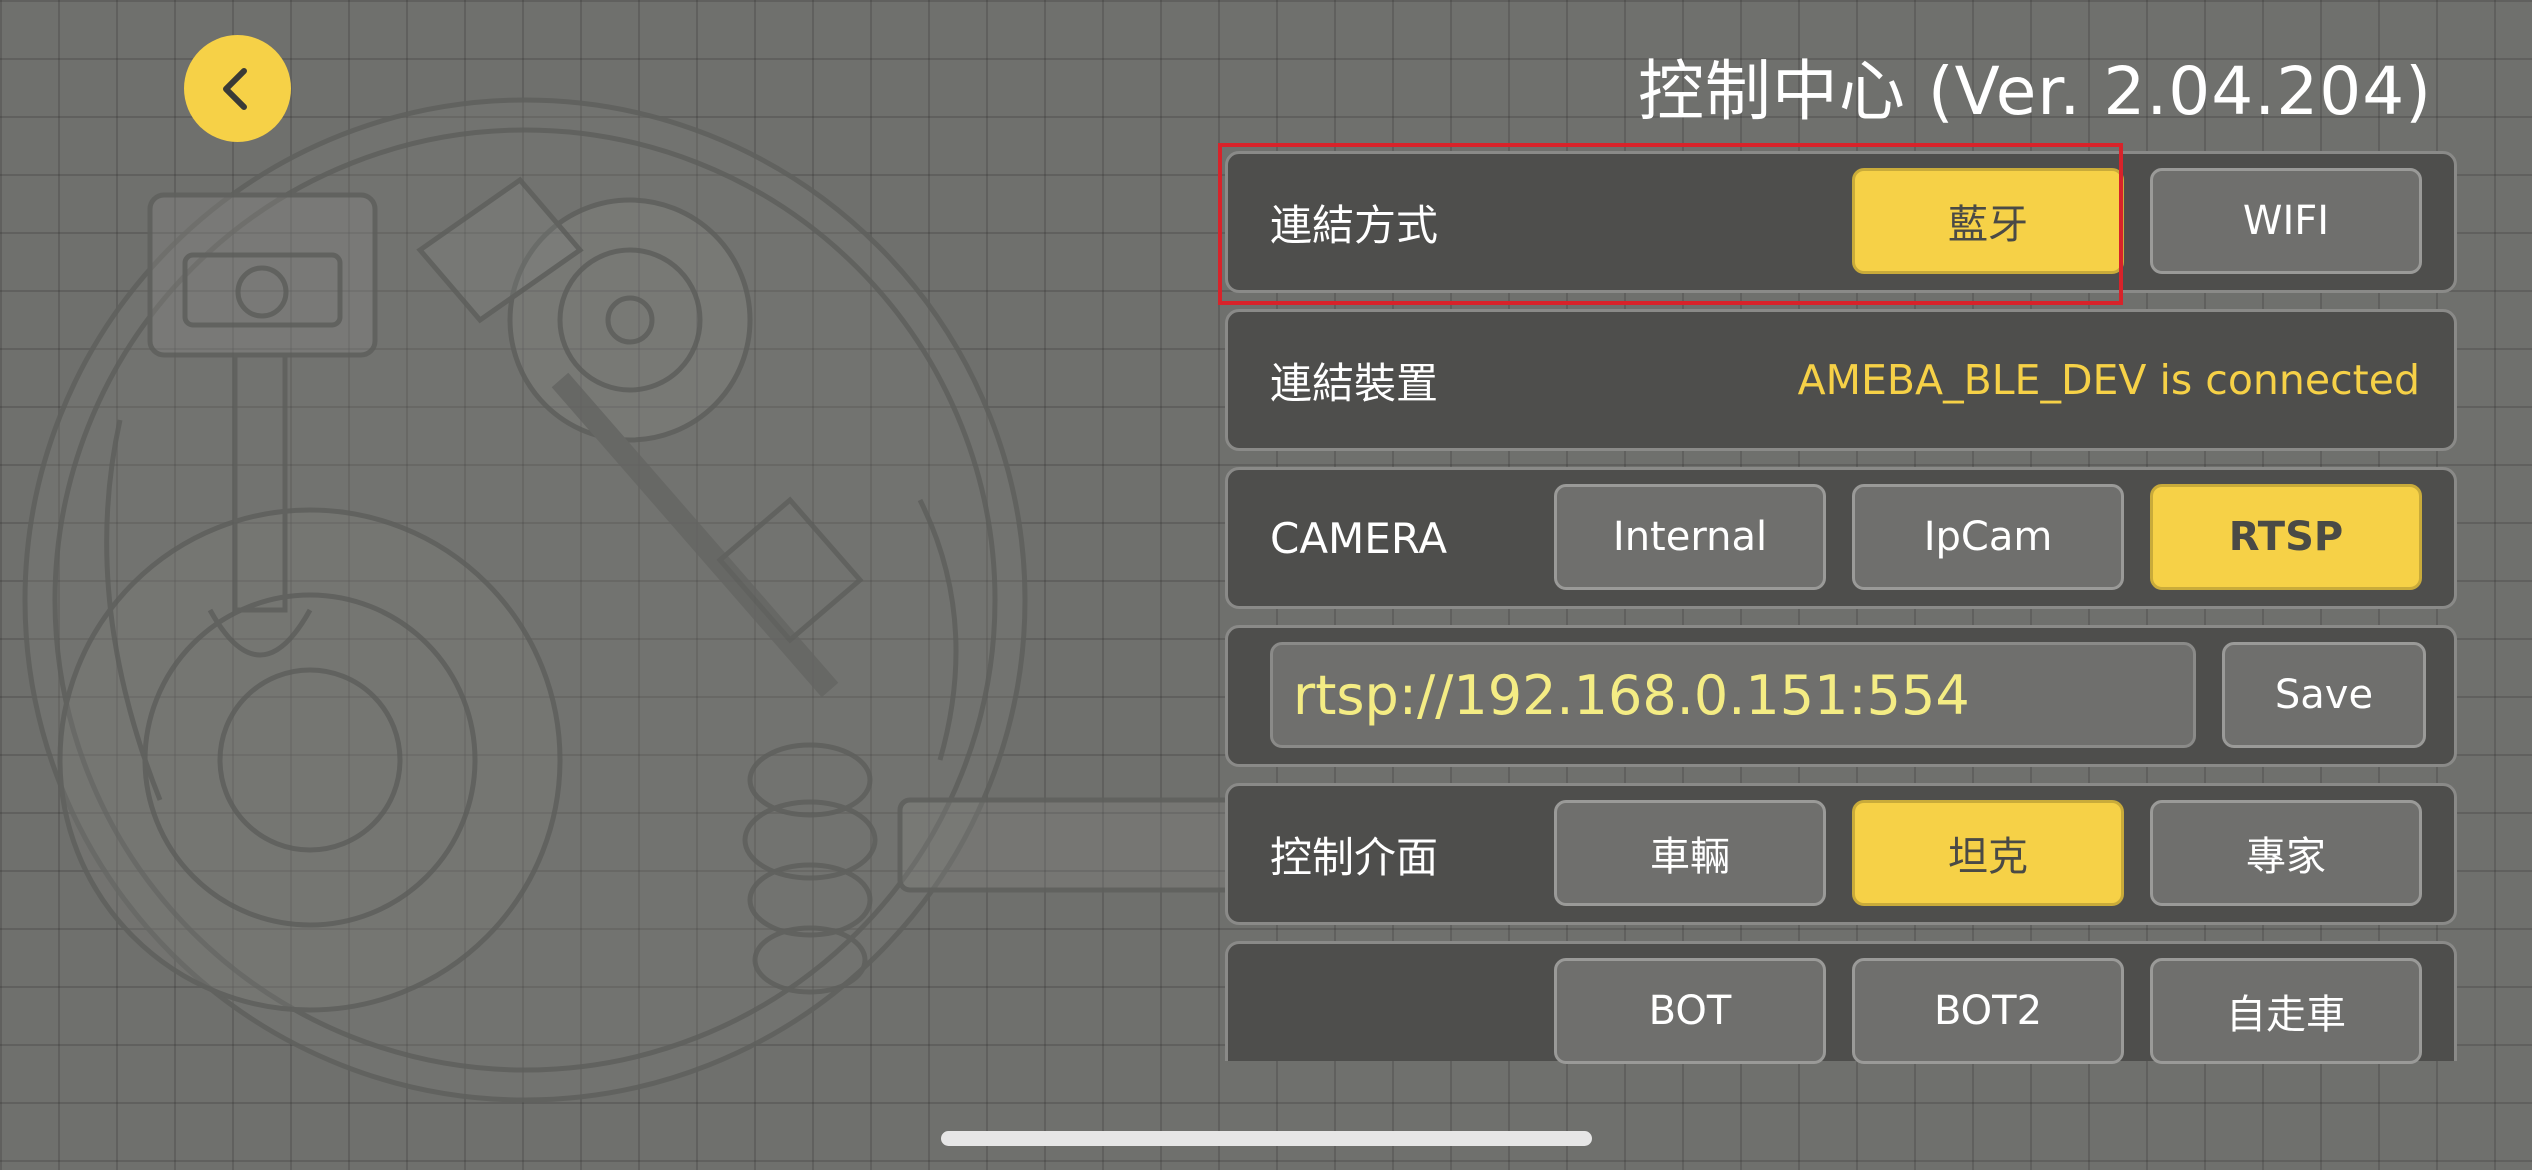 The width and height of the screenshot is (2532, 1170). What do you see at coordinates (1690, 537) in the screenshot?
I see `camera-internal-button: Internal` at bounding box center [1690, 537].